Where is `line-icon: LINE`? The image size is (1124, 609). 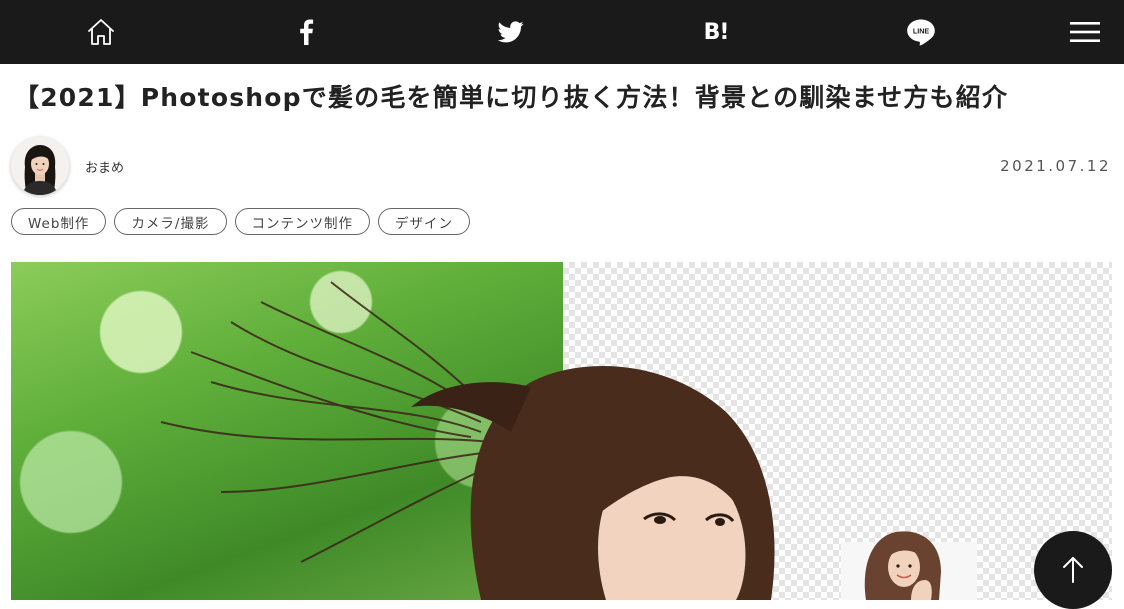 line-icon: LINE is located at coordinates (921, 32).